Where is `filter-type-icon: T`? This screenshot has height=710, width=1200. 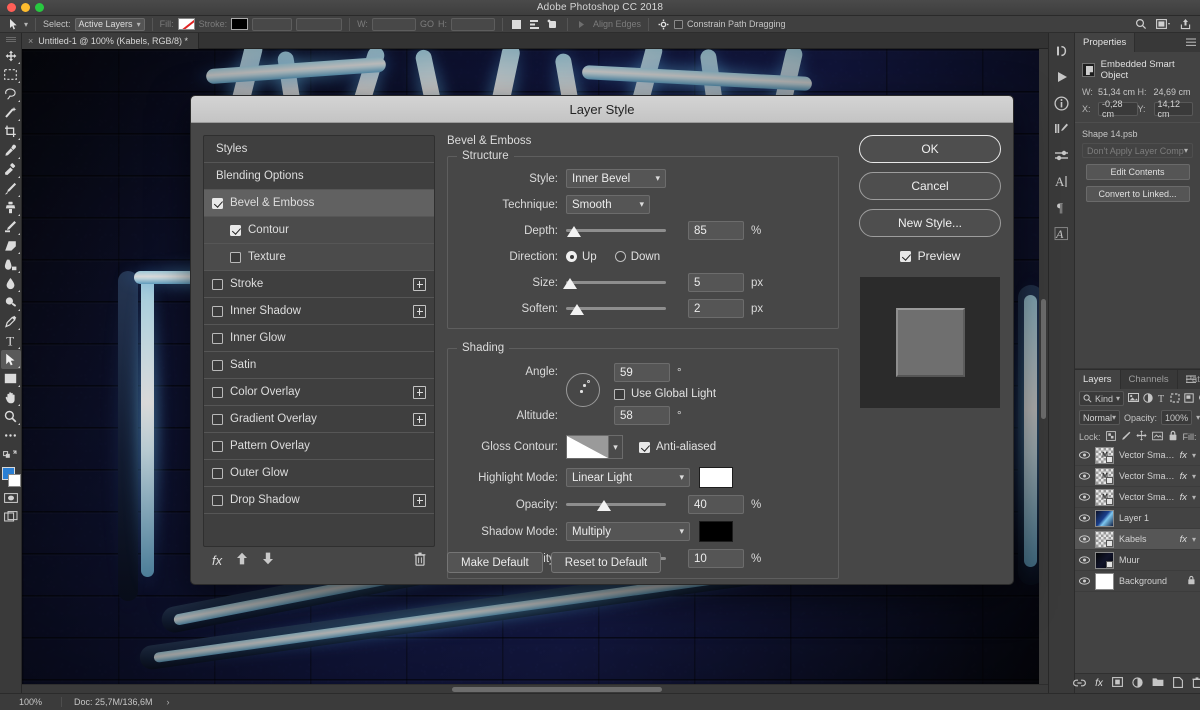 filter-type-icon: T is located at coordinates (1161, 399).